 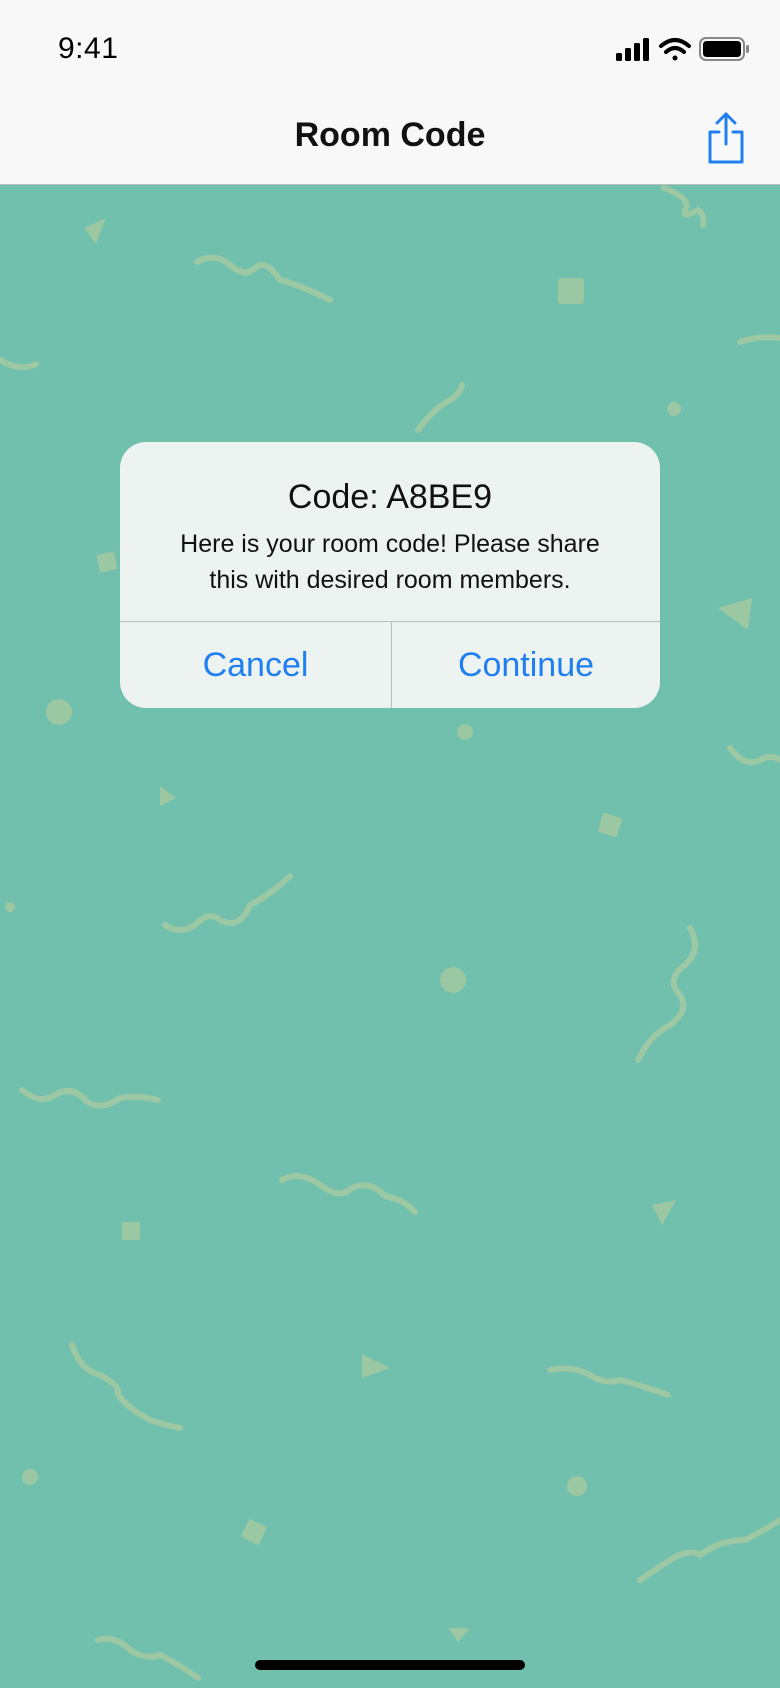 What do you see at coordinates (632, 49) in the screenshot?
I see `cellular-signal-icon` at bounding box center [632, 49].